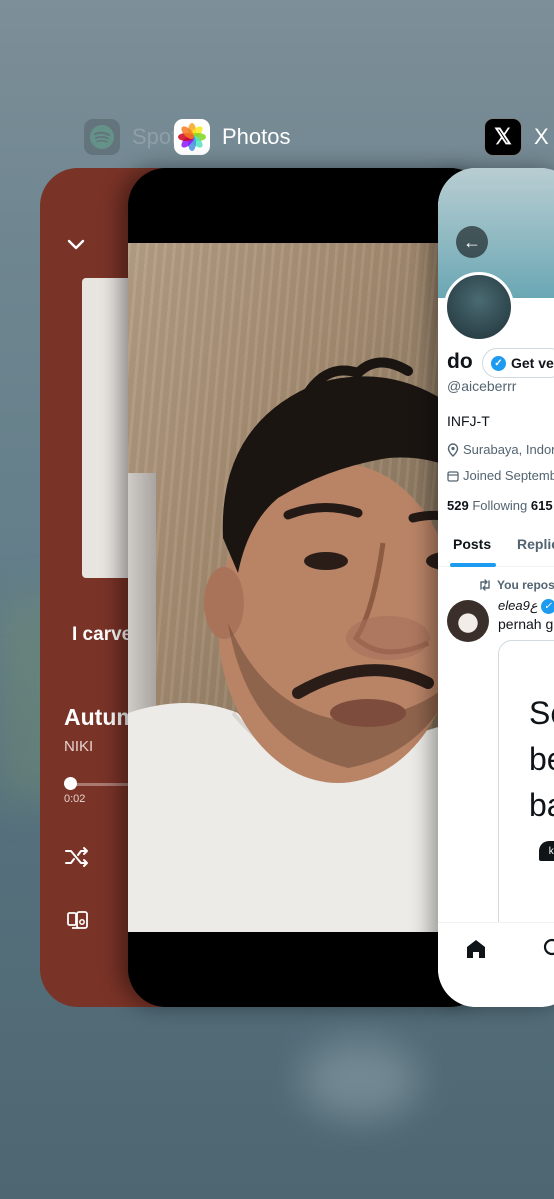 The height and width of the screenshot is (1199, 554). What do you see at coordinates (526, 624) in the screenshot?
I see `post-text: pernah g` at bounding box center [526, 624].